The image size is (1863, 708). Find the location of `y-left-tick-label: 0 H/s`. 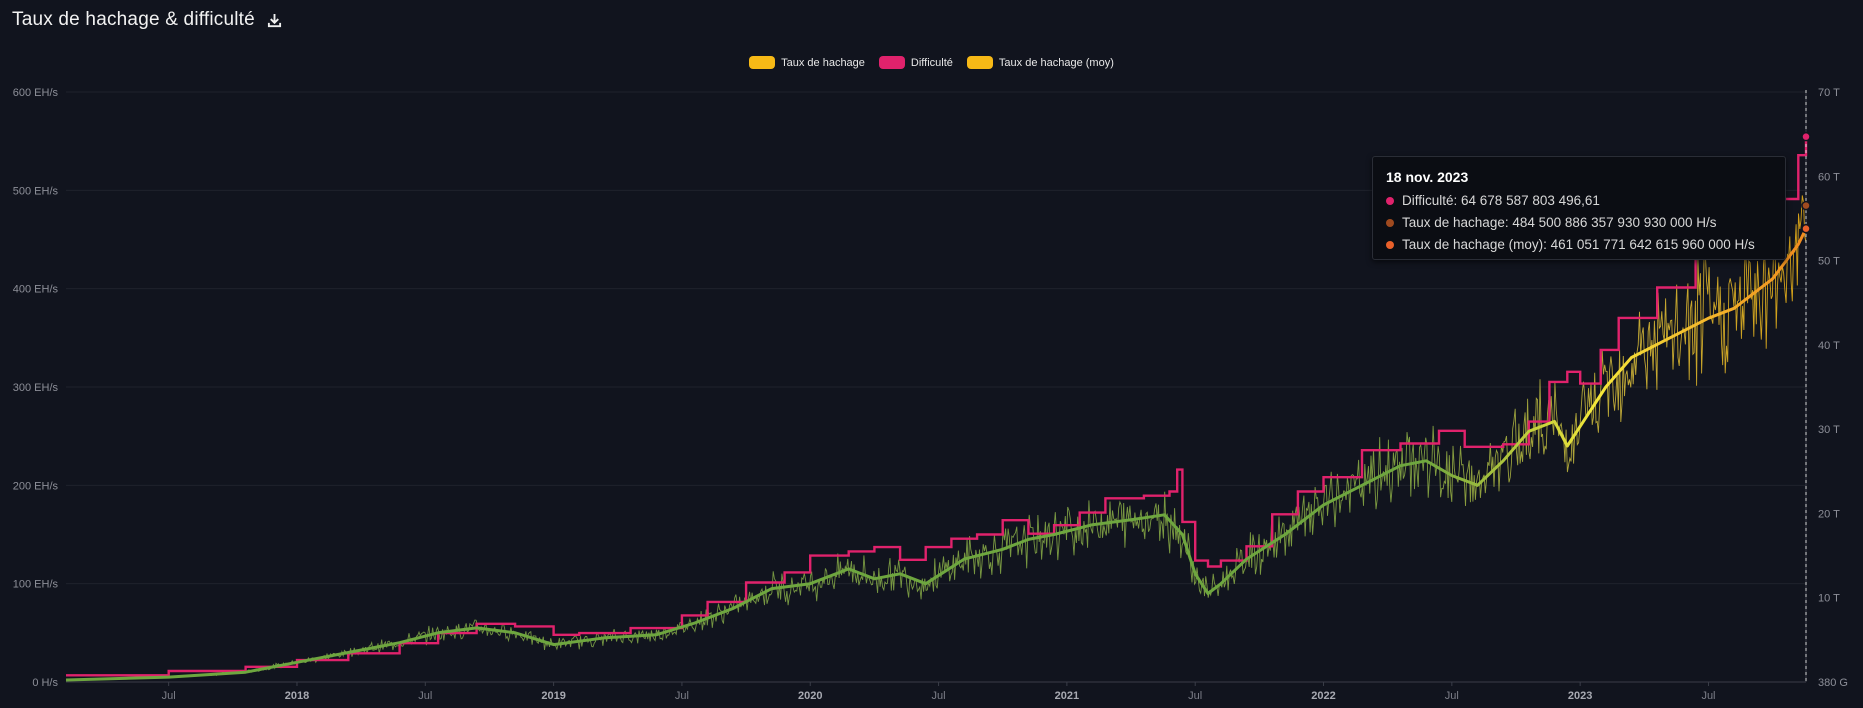

y-left-tick-label: 0 H/s is located at coordinates (45, 683).